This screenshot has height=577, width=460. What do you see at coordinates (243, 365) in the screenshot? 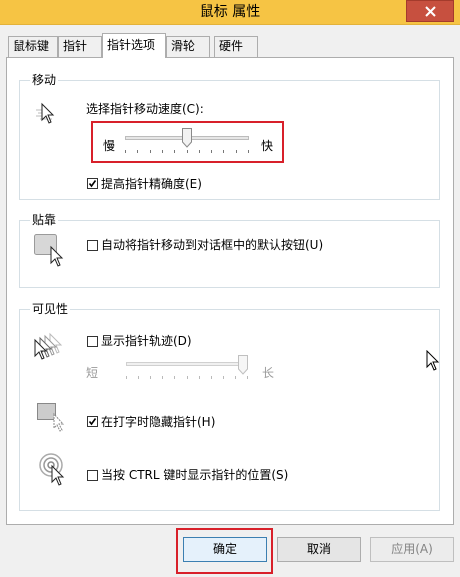
I see `trail-length-slider-thumb` at bounding box center [243, 365].